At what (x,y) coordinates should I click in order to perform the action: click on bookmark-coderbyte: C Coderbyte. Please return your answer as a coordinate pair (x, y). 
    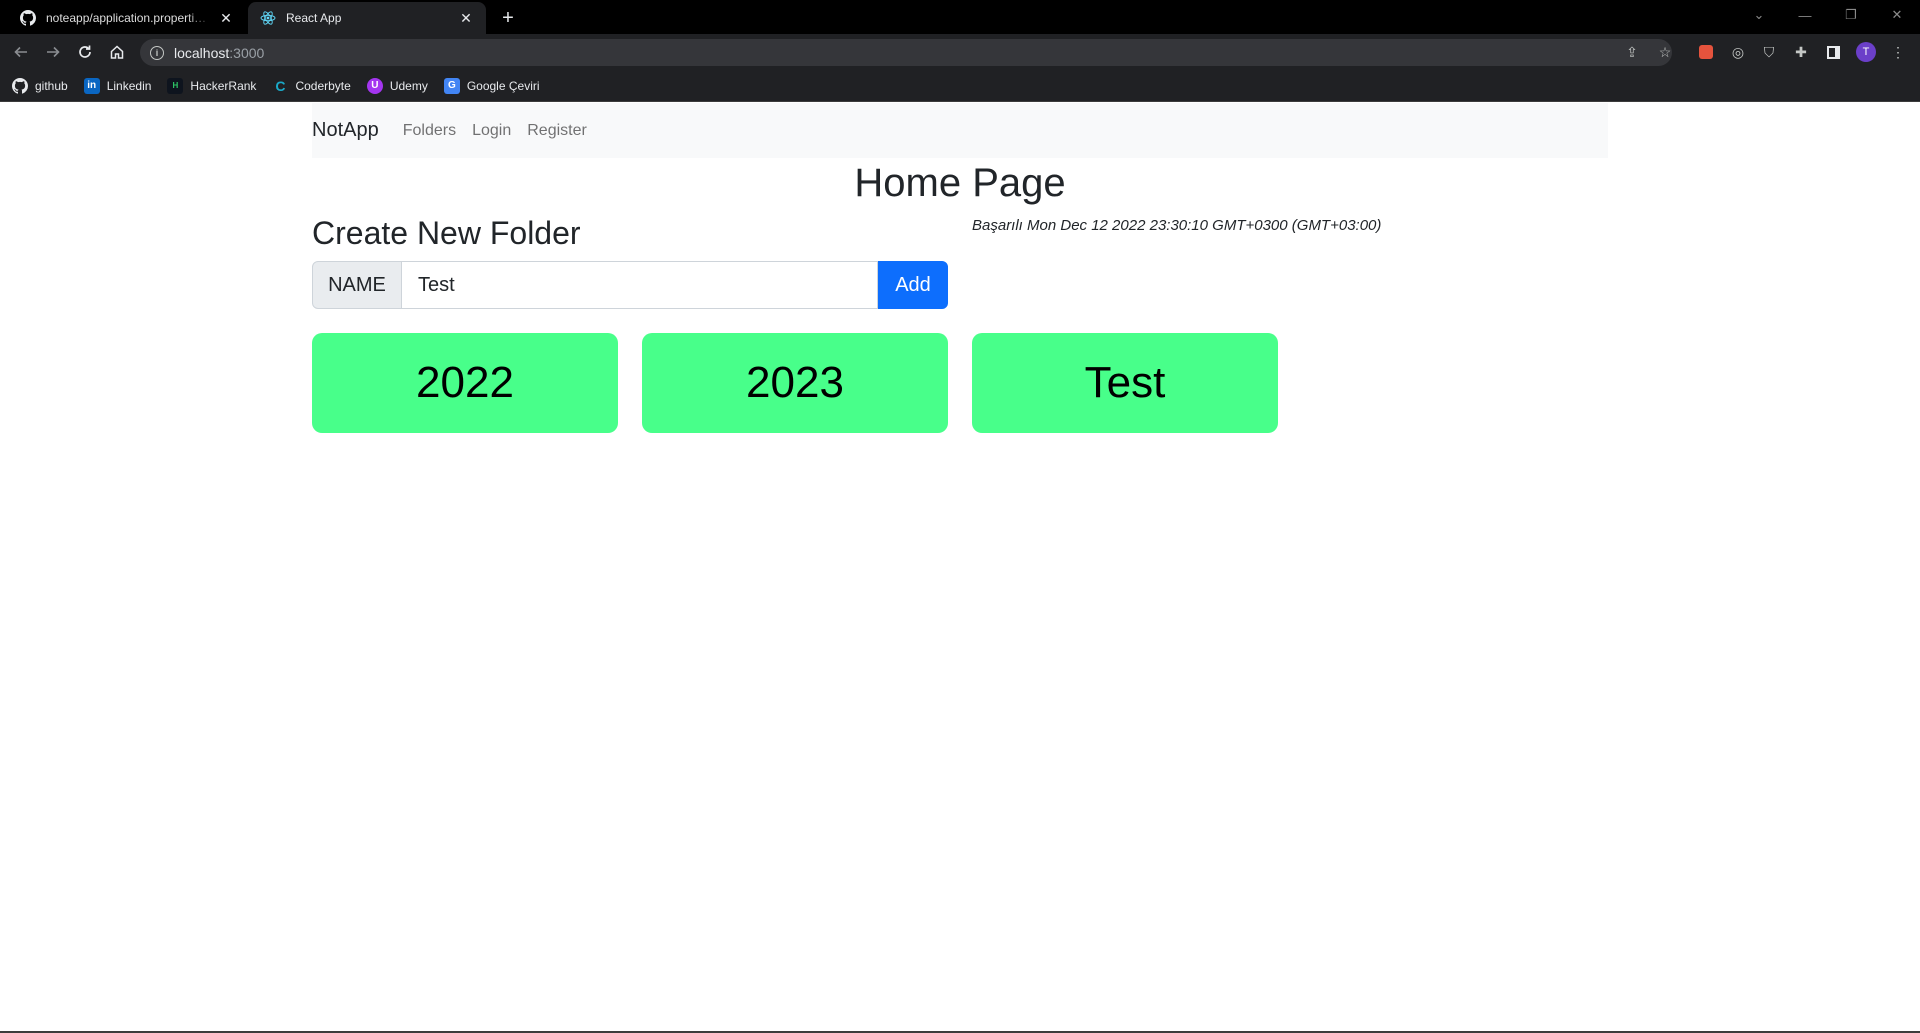
    Looking at the image, I should click on (311, 86).